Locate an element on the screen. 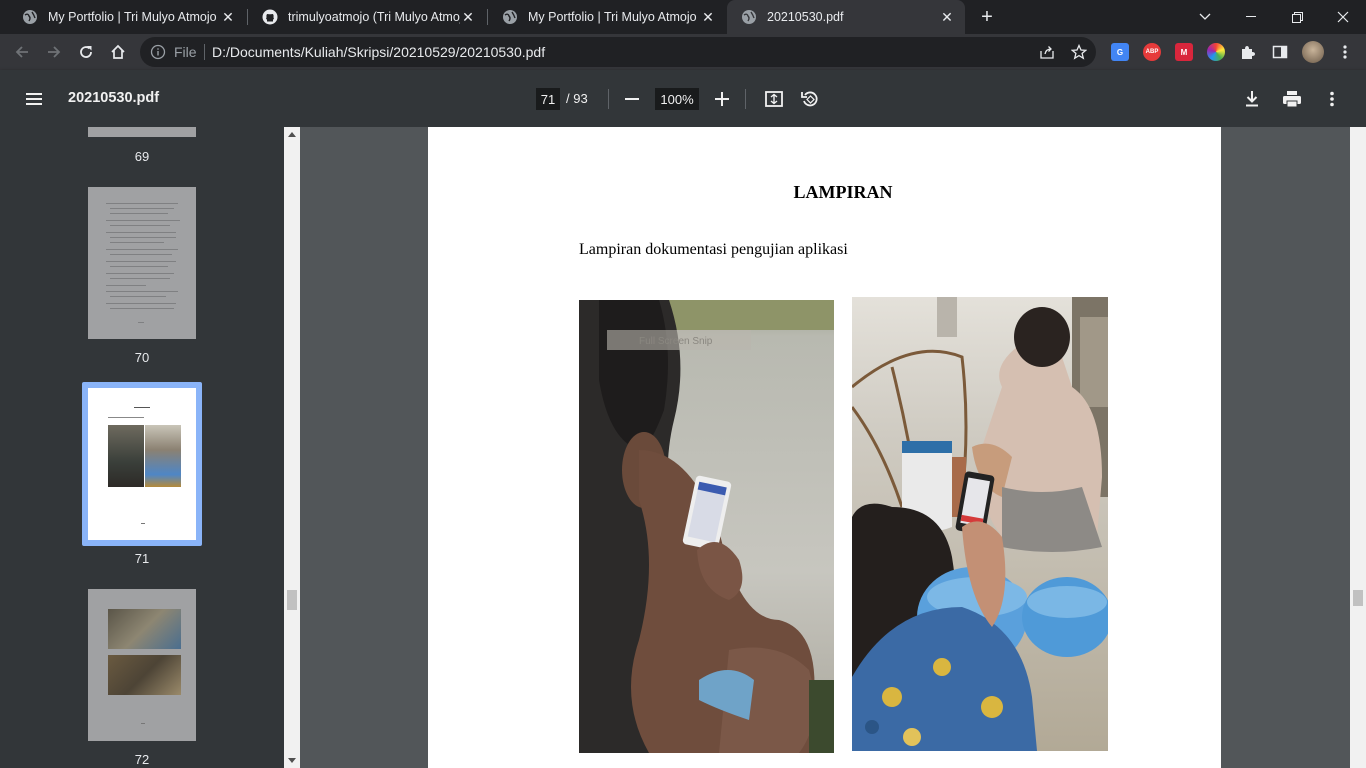  page-heading: LAMPIRAN is located at coordinates (843, 192).